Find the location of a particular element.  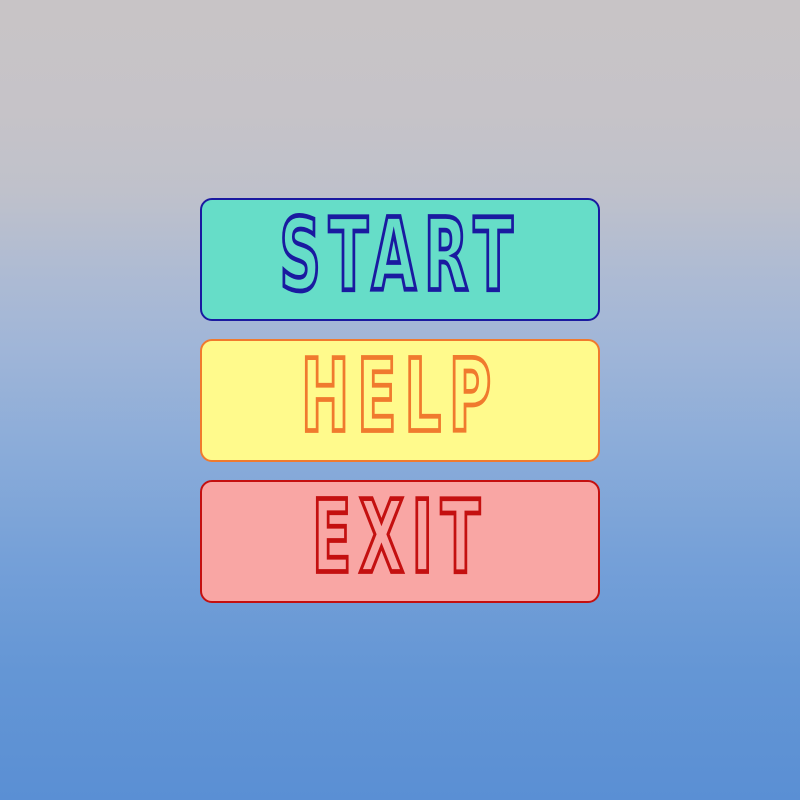

start-button-label-graphic: START is located at coordinates (396, 255).